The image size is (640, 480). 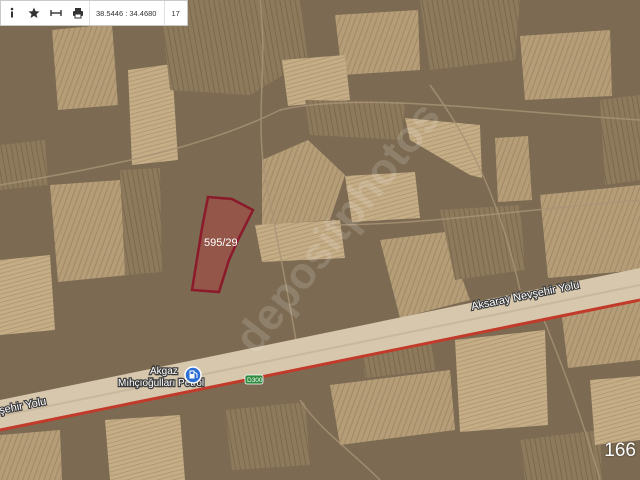 I want to click on map-toolbar: 38.5446 : 34.4680 17, so click(x=94, y=13).